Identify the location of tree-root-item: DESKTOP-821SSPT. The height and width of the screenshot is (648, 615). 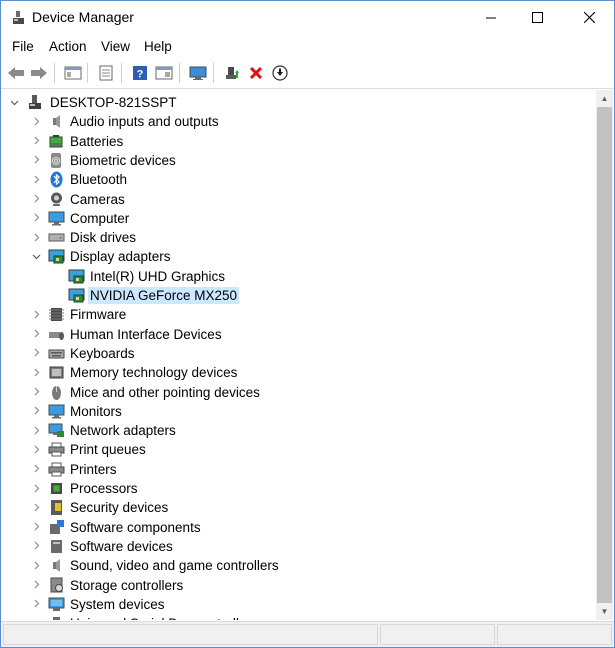
(299, 102).